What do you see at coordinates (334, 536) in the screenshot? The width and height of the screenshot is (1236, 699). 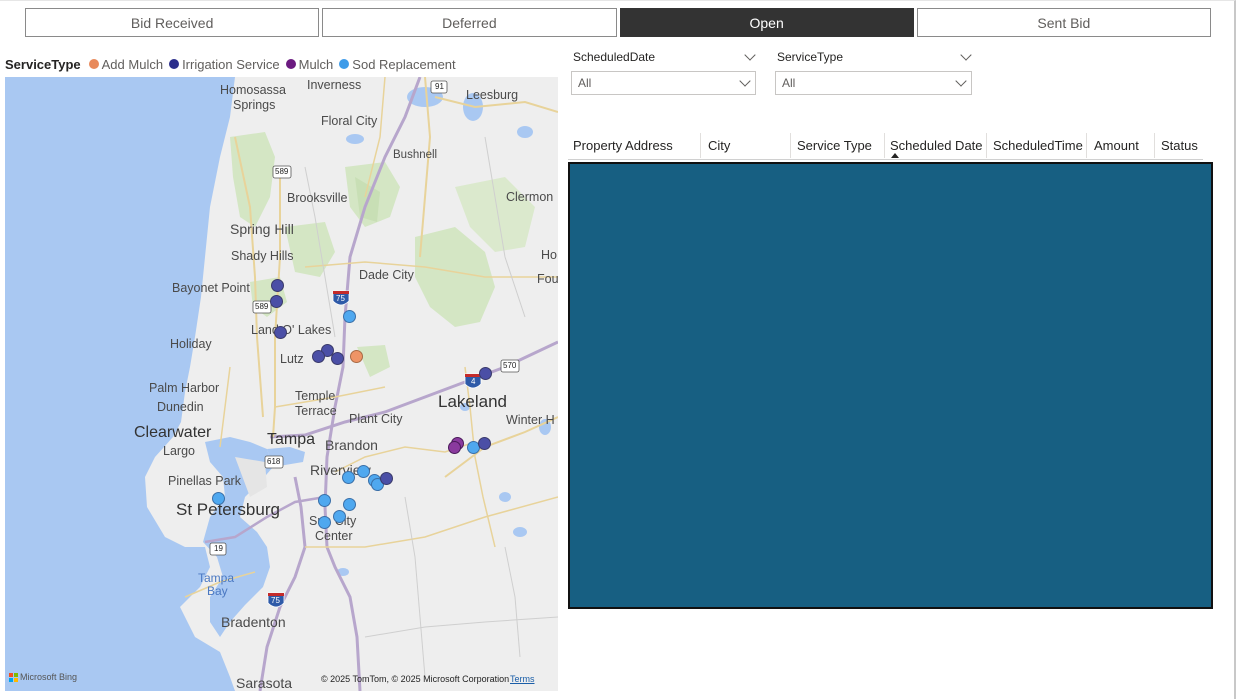 I see `place-label: Center` at bounding box center [334, 536].